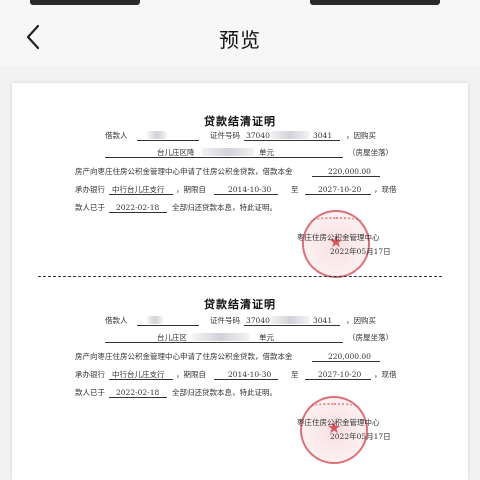  Describe the element at coordinates (240, 4) in the screenshot. I see `status-bar` at that location.